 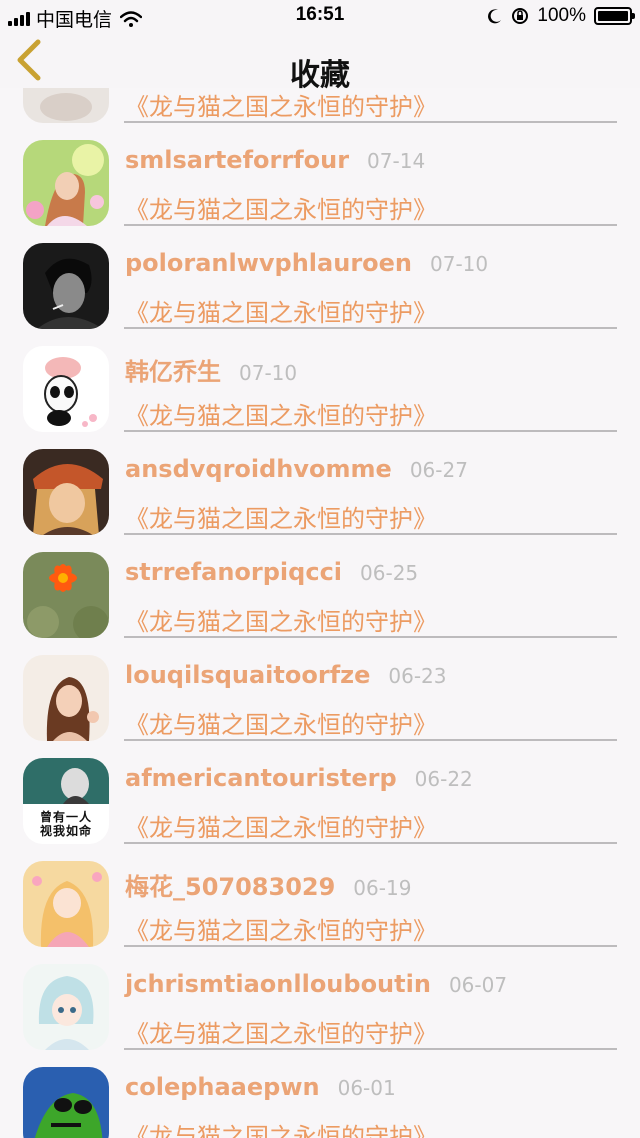 What do you see at coordinates (443, 779) in the screenshot?
I see `post-date: 06-22` at bounding box center [443, 779].